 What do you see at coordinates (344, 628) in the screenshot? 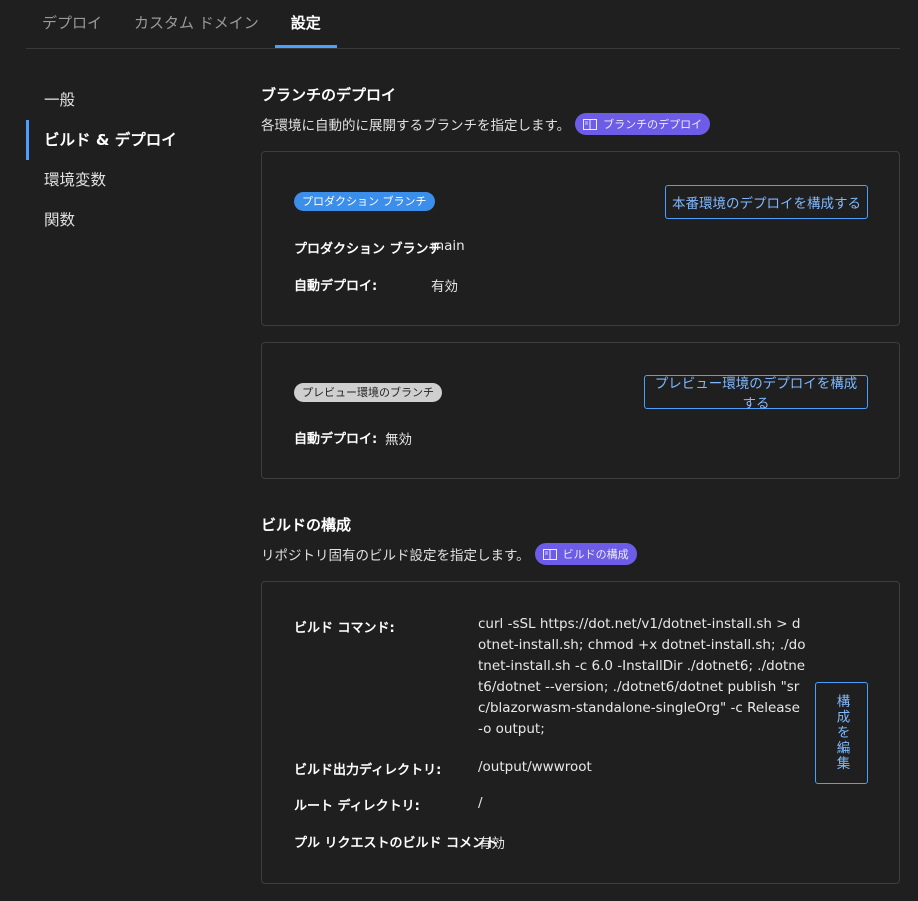
I see `build-command-label: ビルド コマンド:` at bounding box center [344, 628].